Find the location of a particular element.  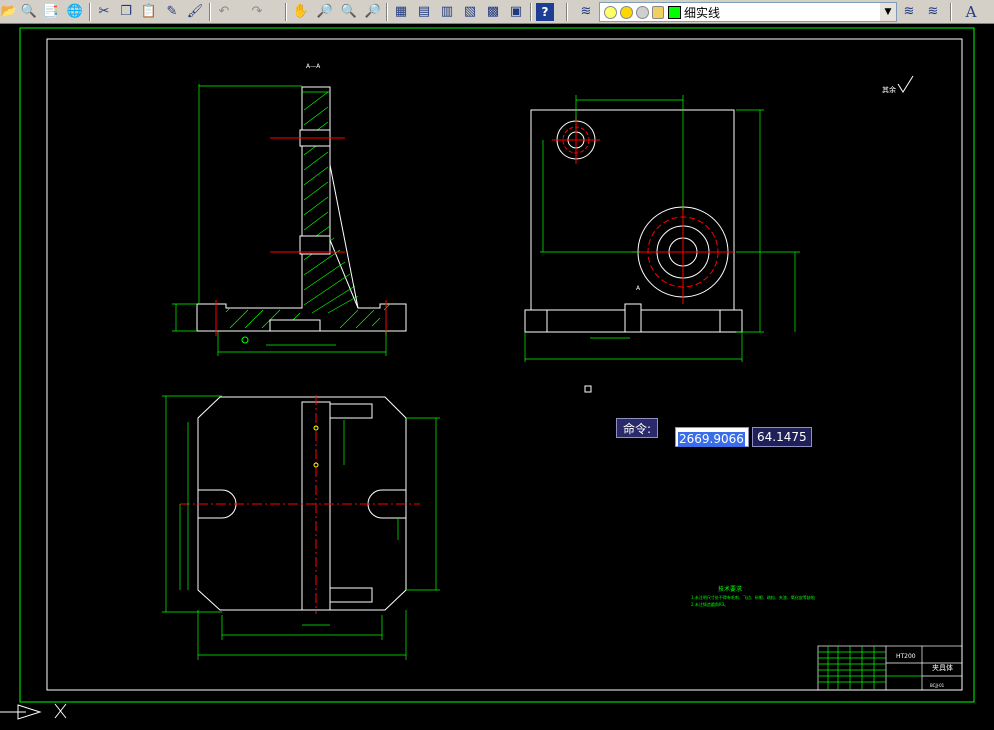

tech-line-2: 2.未注铸造圆角R3。 is located at coordinates (709, 604).